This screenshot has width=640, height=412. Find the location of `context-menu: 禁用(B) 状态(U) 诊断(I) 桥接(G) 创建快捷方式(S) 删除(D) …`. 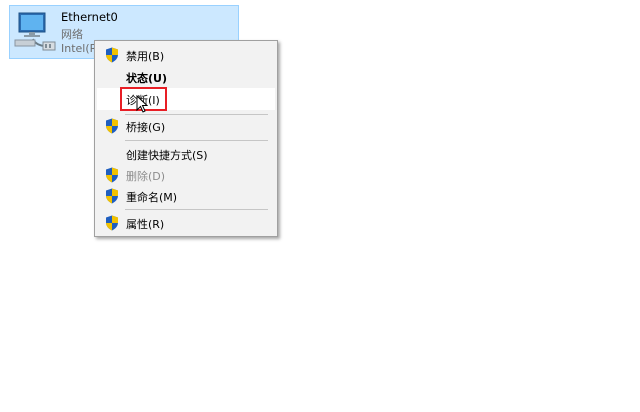

context-menu: 禁用(B) 状态(U) 诊断(I) 桥接(G) 创建快捷方式(S) 删除(D) … is located at coordinates (186, 138).